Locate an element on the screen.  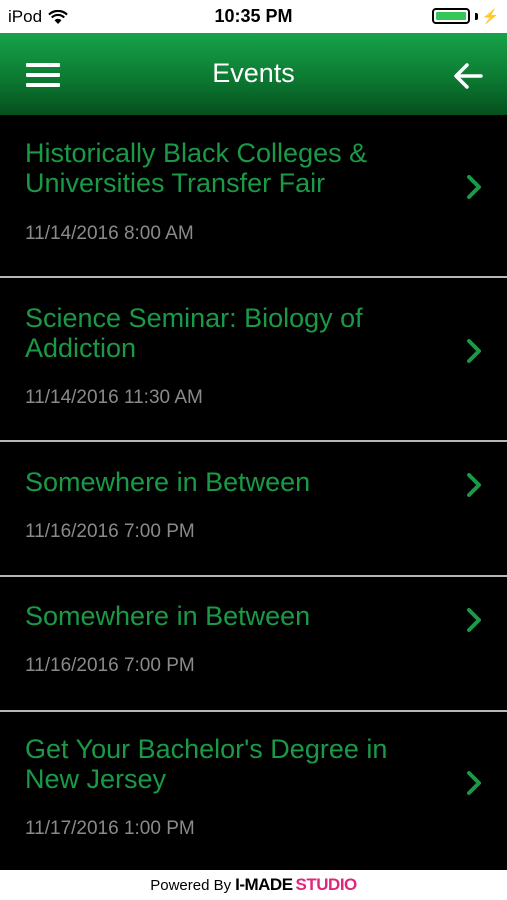
charging-bolt-icon: ⚡ is located at coordinates (490, 16).